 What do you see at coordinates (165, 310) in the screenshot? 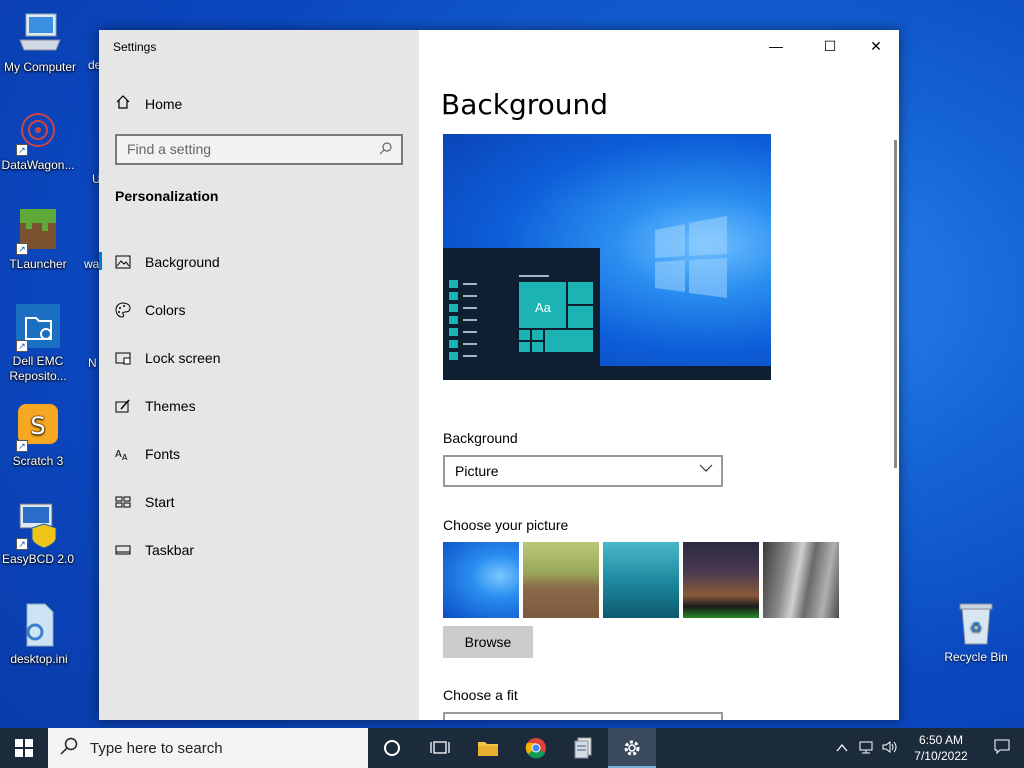
I see `nav-item-label: Colors` at bounding box center [165, 310].